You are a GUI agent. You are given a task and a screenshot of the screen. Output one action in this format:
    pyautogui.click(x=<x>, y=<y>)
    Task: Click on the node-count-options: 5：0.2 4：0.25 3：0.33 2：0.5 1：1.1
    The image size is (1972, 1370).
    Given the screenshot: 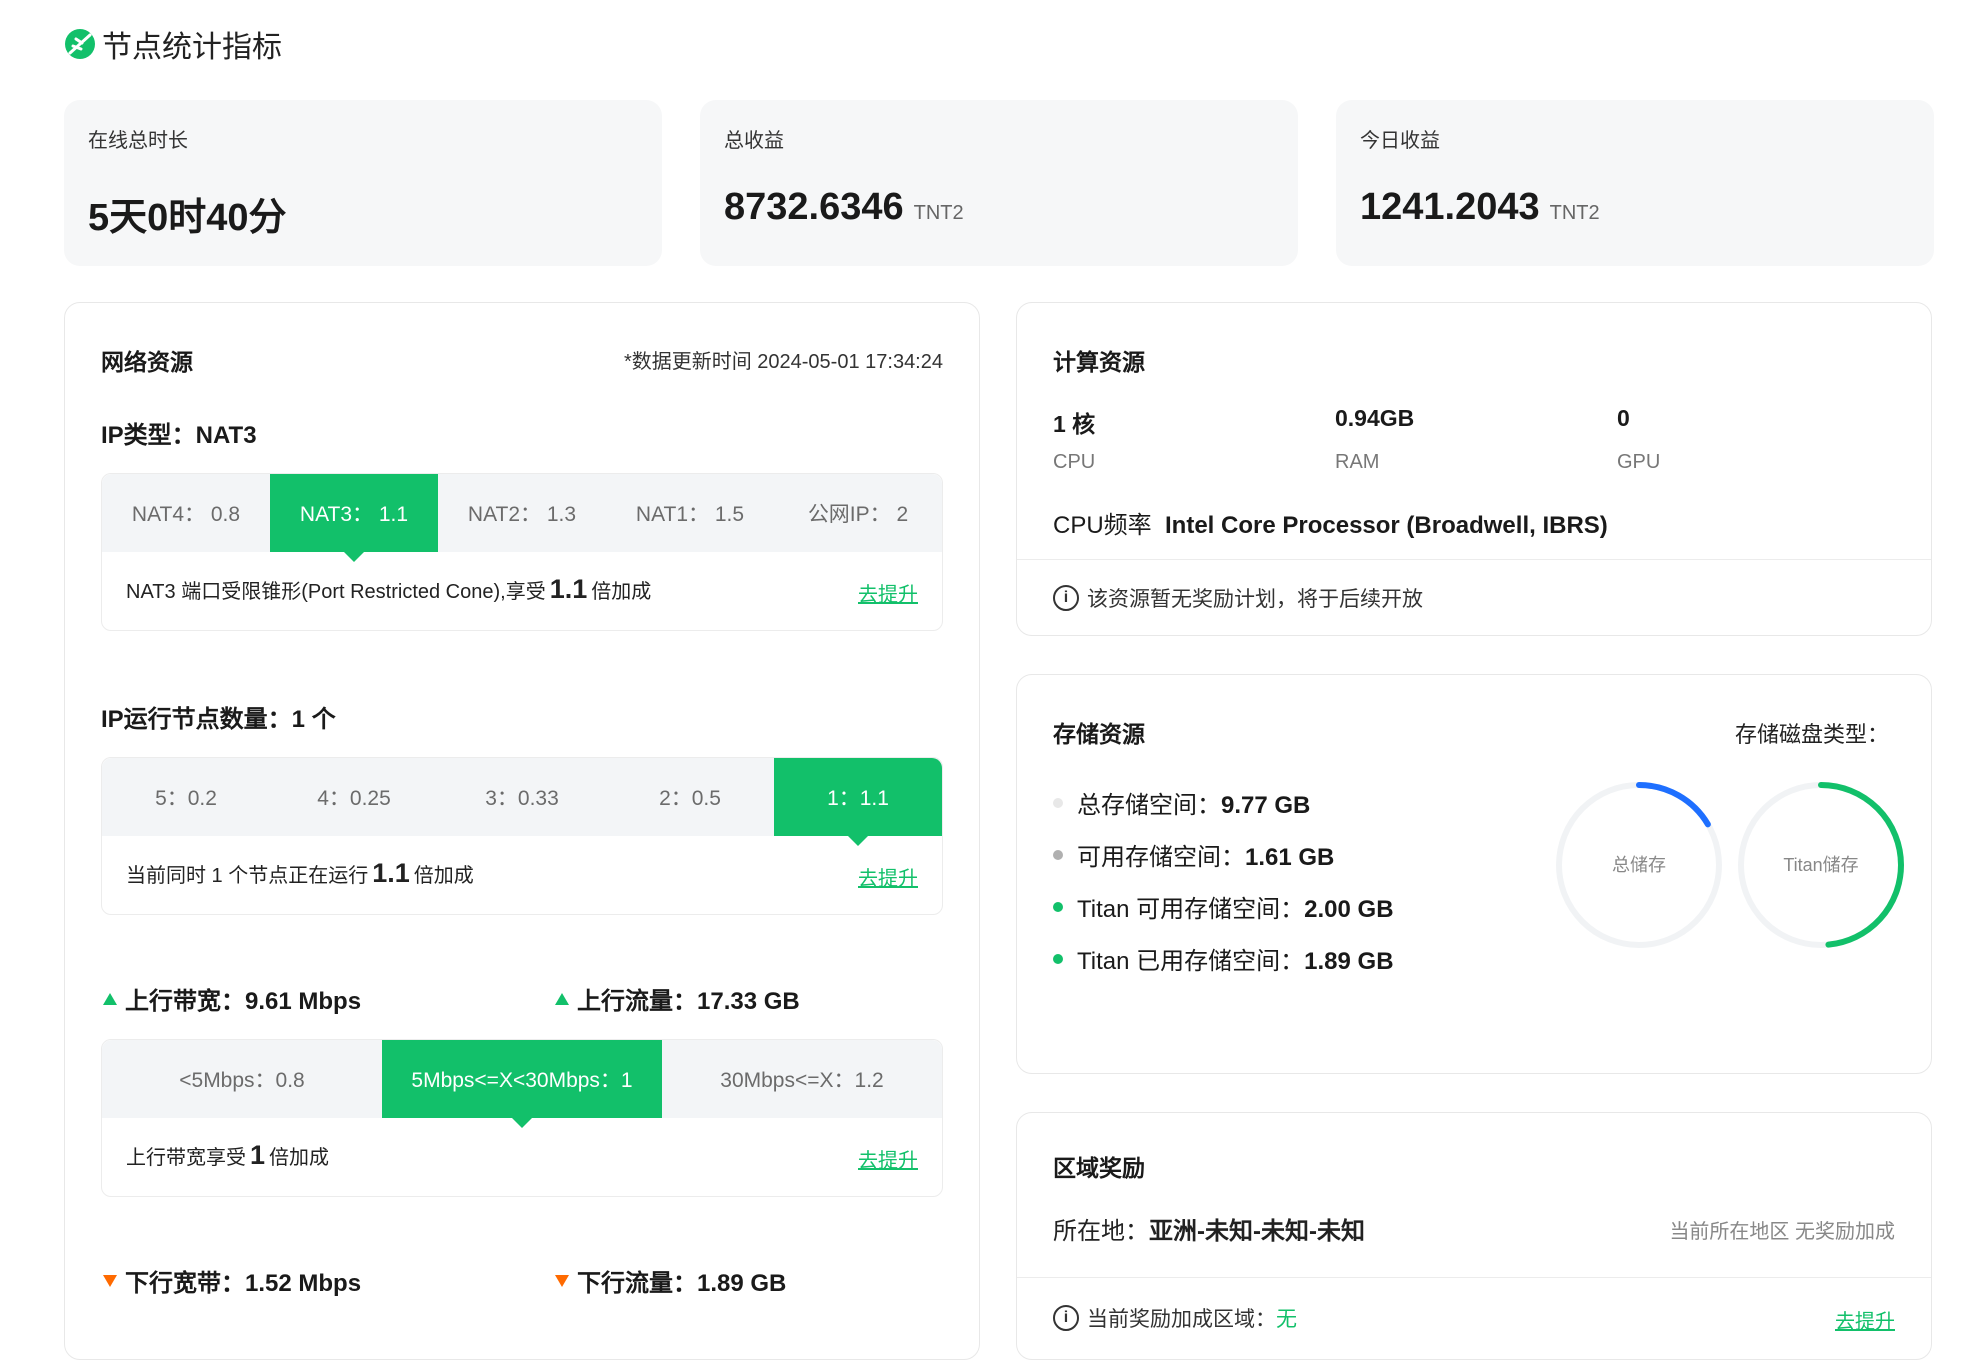 What is the action you would take?
    pyautogui.click(x=522, y=802)
    